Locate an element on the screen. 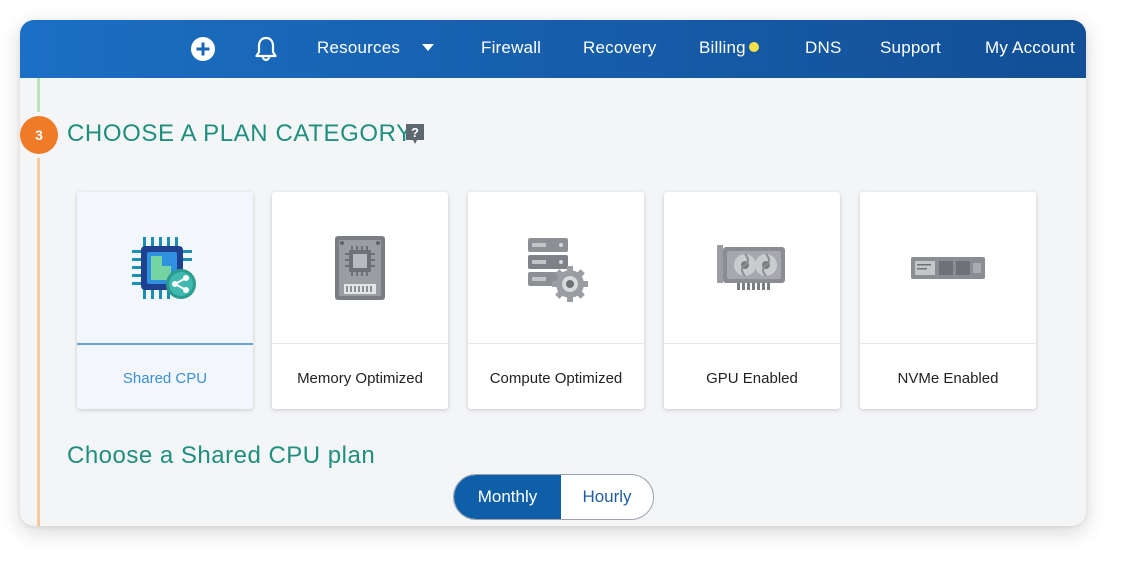 The height and width of the screenshot is (562, 1122). nav-item-dns: DNS is located at coordinates (823, 48).